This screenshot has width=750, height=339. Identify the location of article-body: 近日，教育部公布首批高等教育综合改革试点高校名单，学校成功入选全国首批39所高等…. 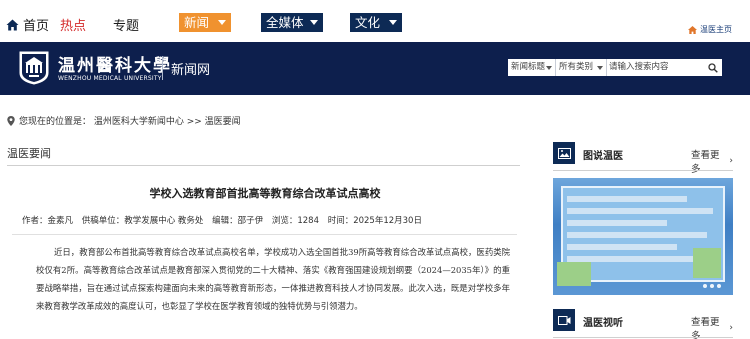
(273, 279).